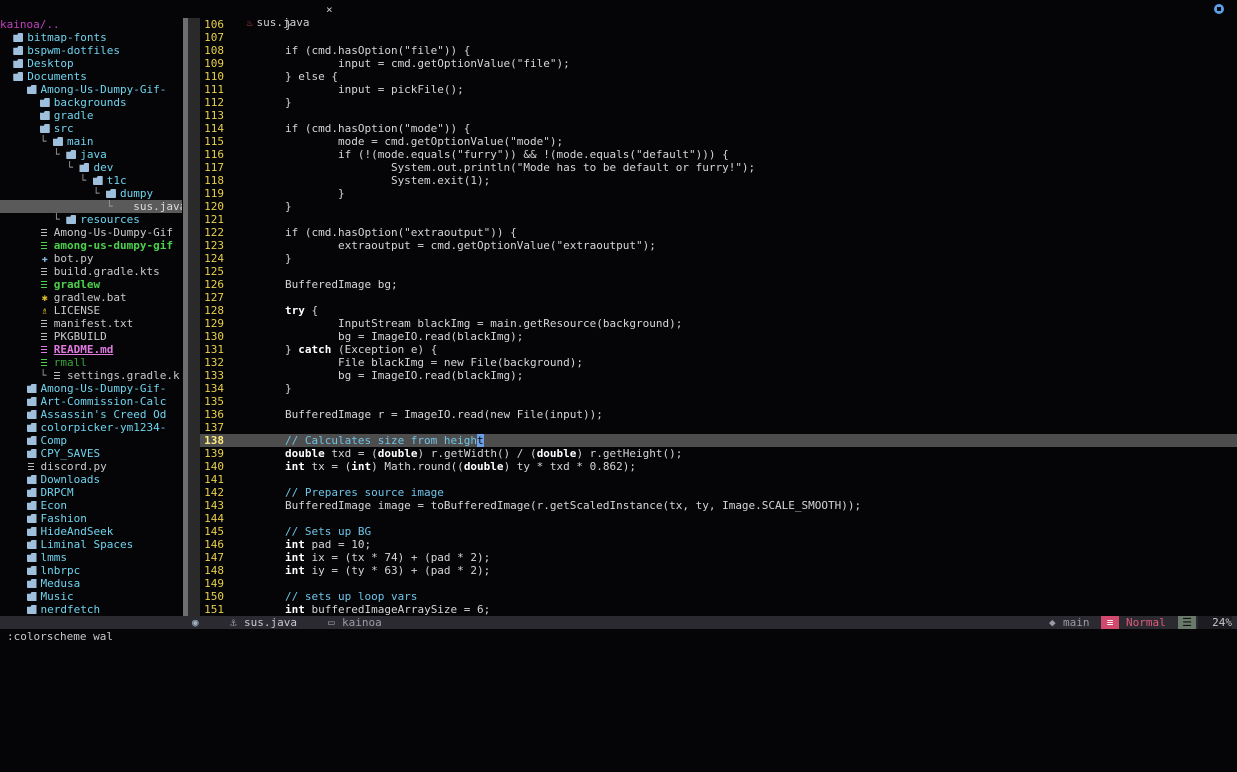  Describe the element at coordinates (91, 167) in the screenshot. I see `tree-folder: └ dev` at that location.